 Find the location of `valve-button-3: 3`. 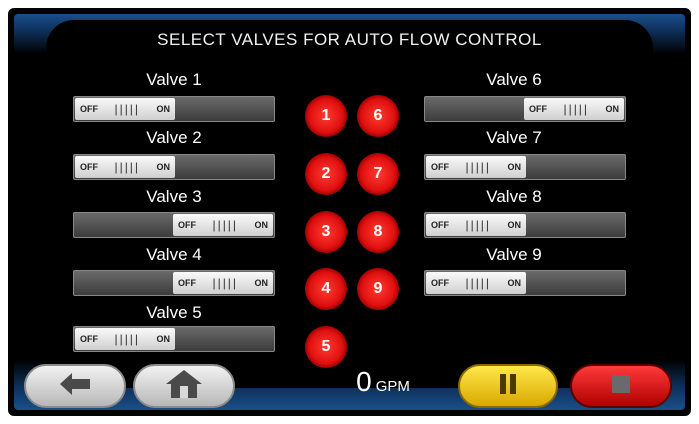

valve-button-3: 3 is located at coordinates (326, 232).